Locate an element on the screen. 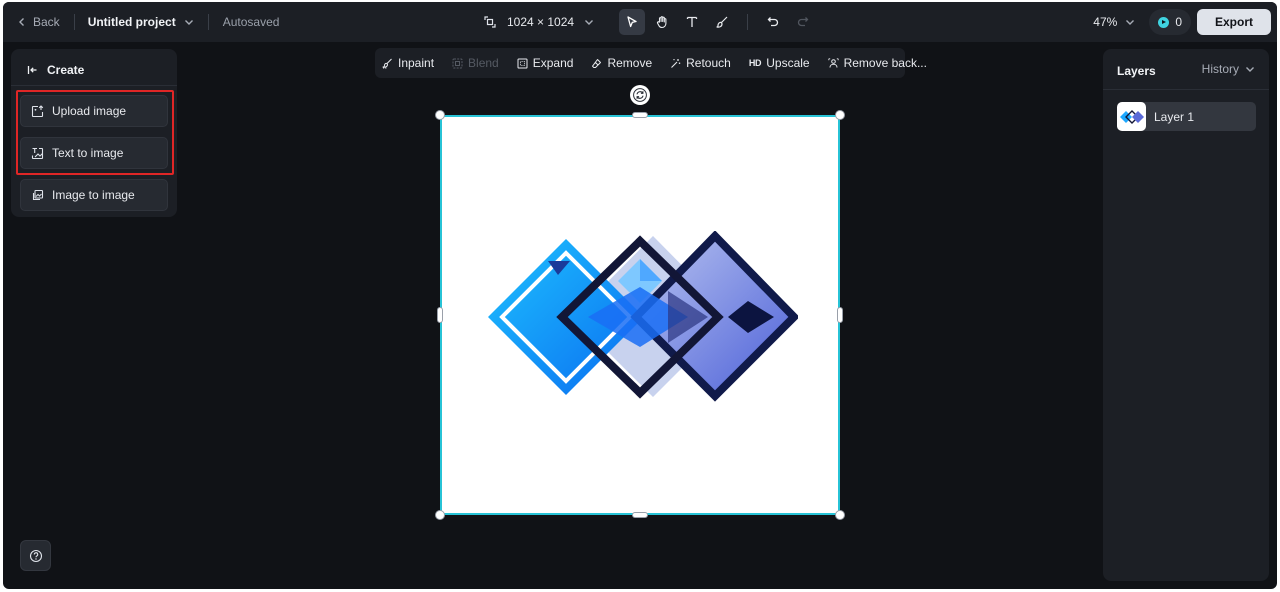  credit-icon is located at coordinates (1164, 22).